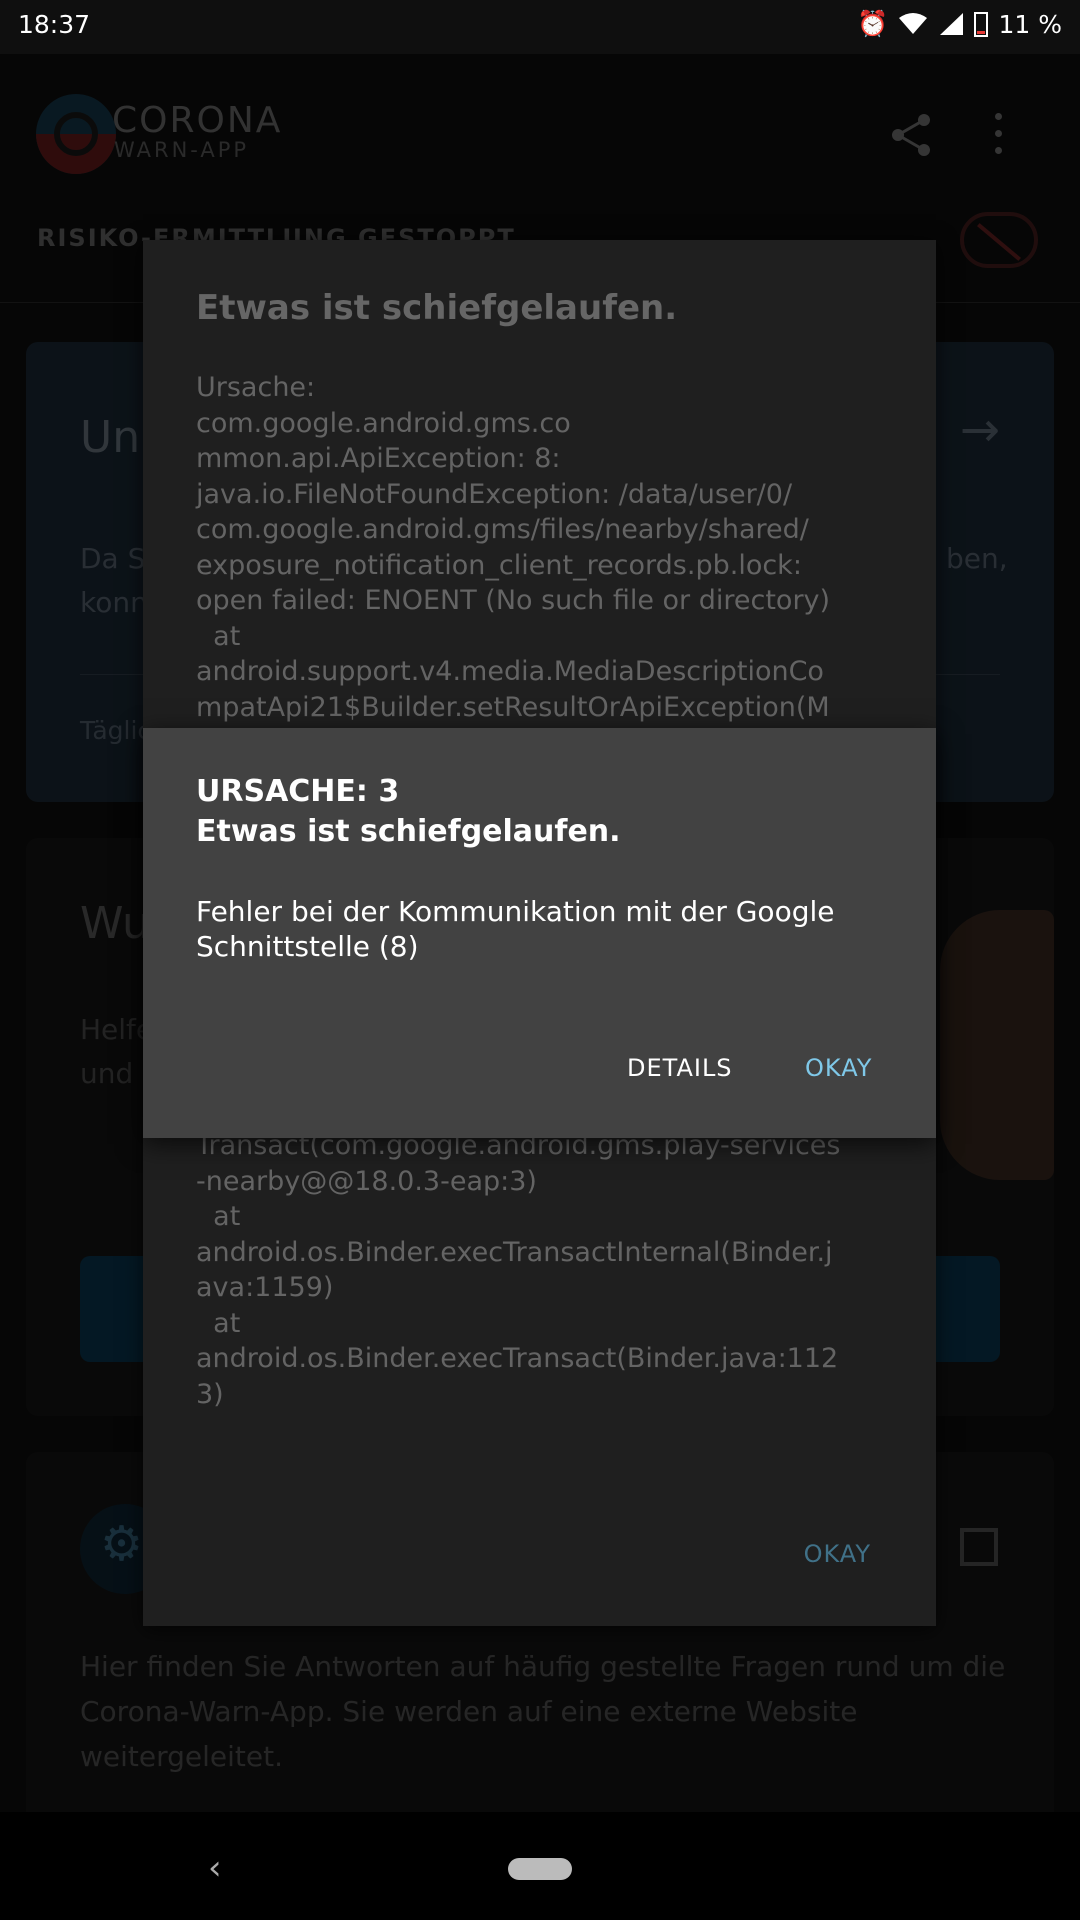  Describe the element at coordinates (838, 1068) in the screenshot. I see `okay-button: OKAY` at that location.